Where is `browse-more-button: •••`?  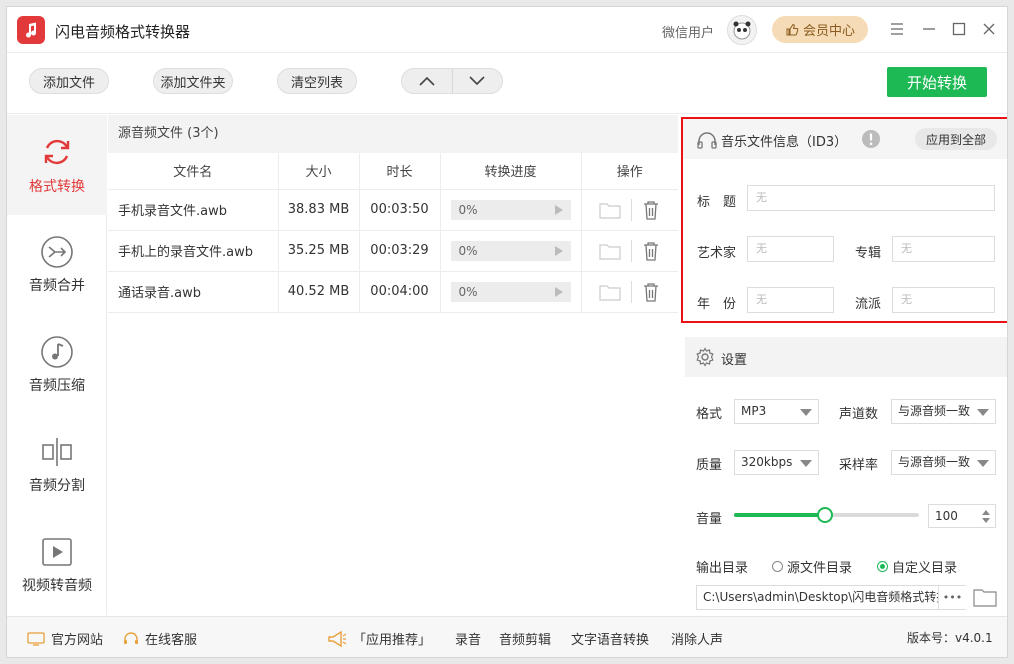
browse-more-button: ••• is located at coordinates (952, 597).